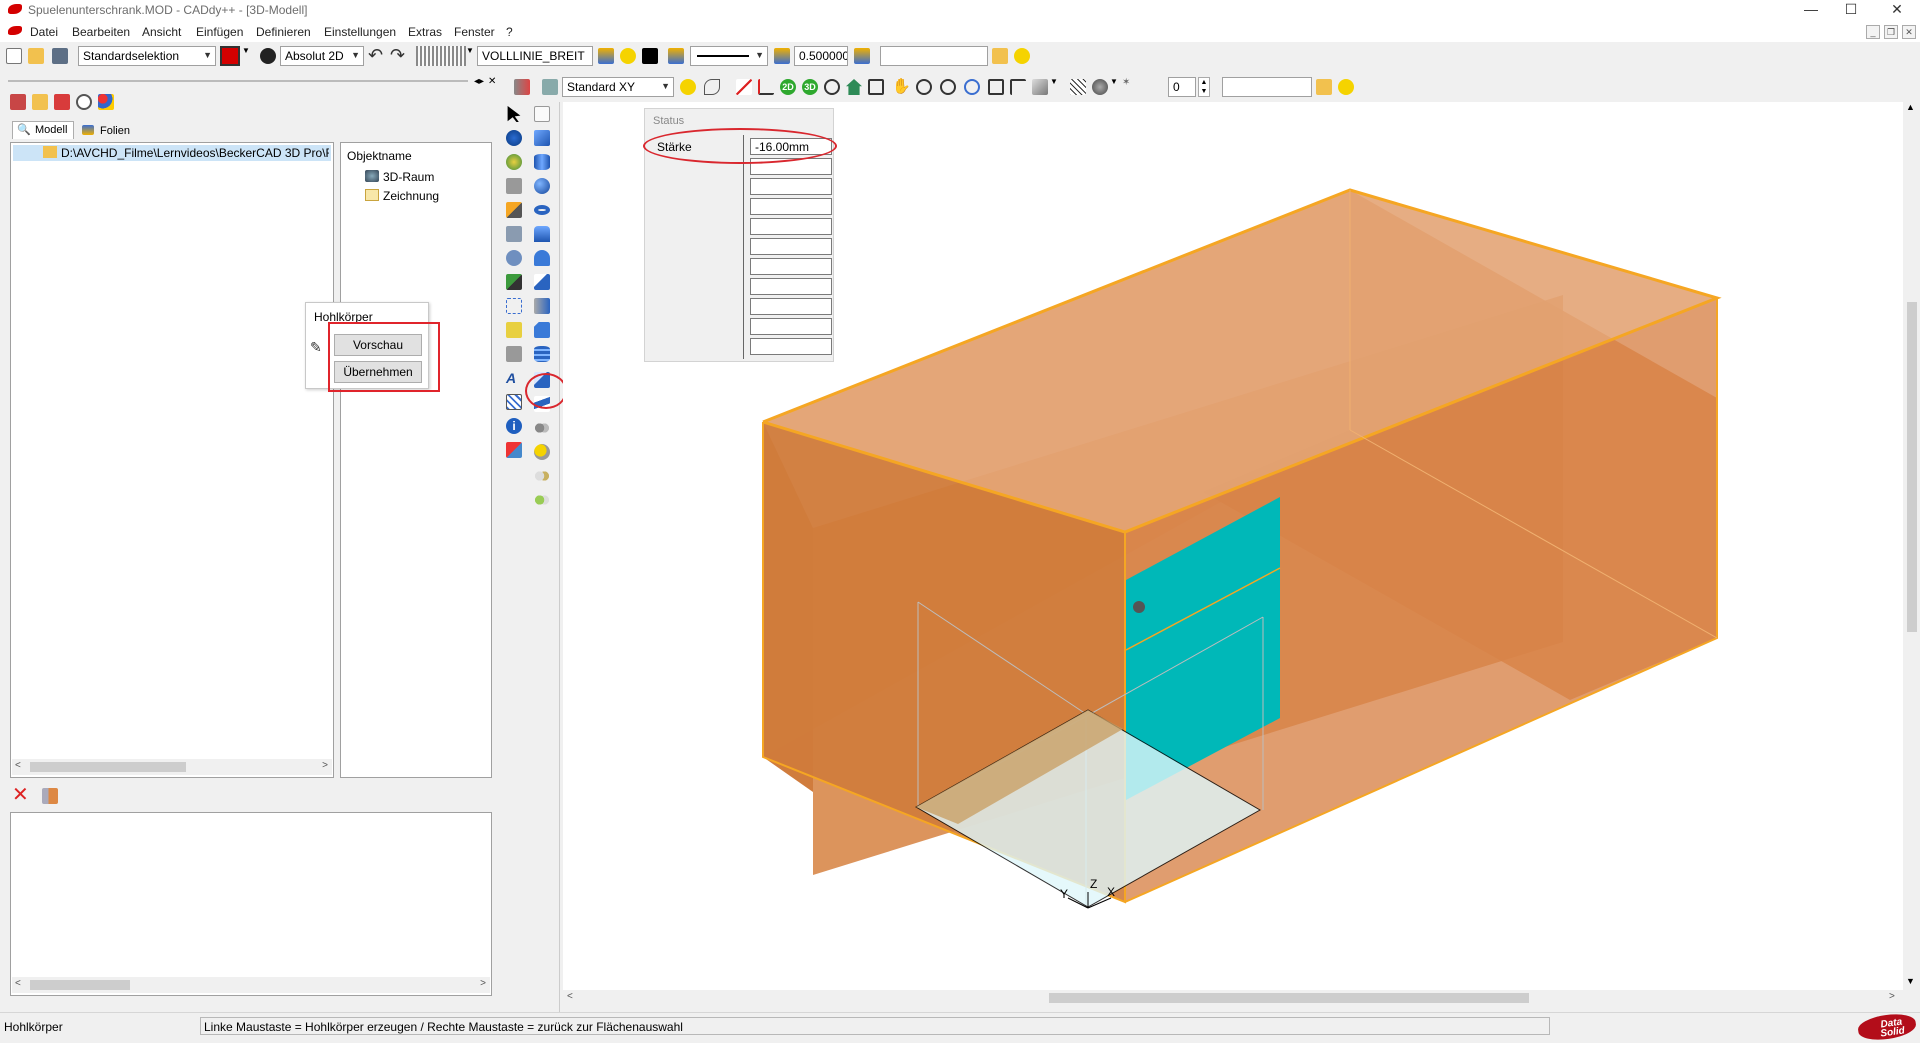 The height and width of the screenshot is (1043, 1920). Describe the element at coordinates (948, 87) in the screenshot. I see `zoom-out-button` at that location.